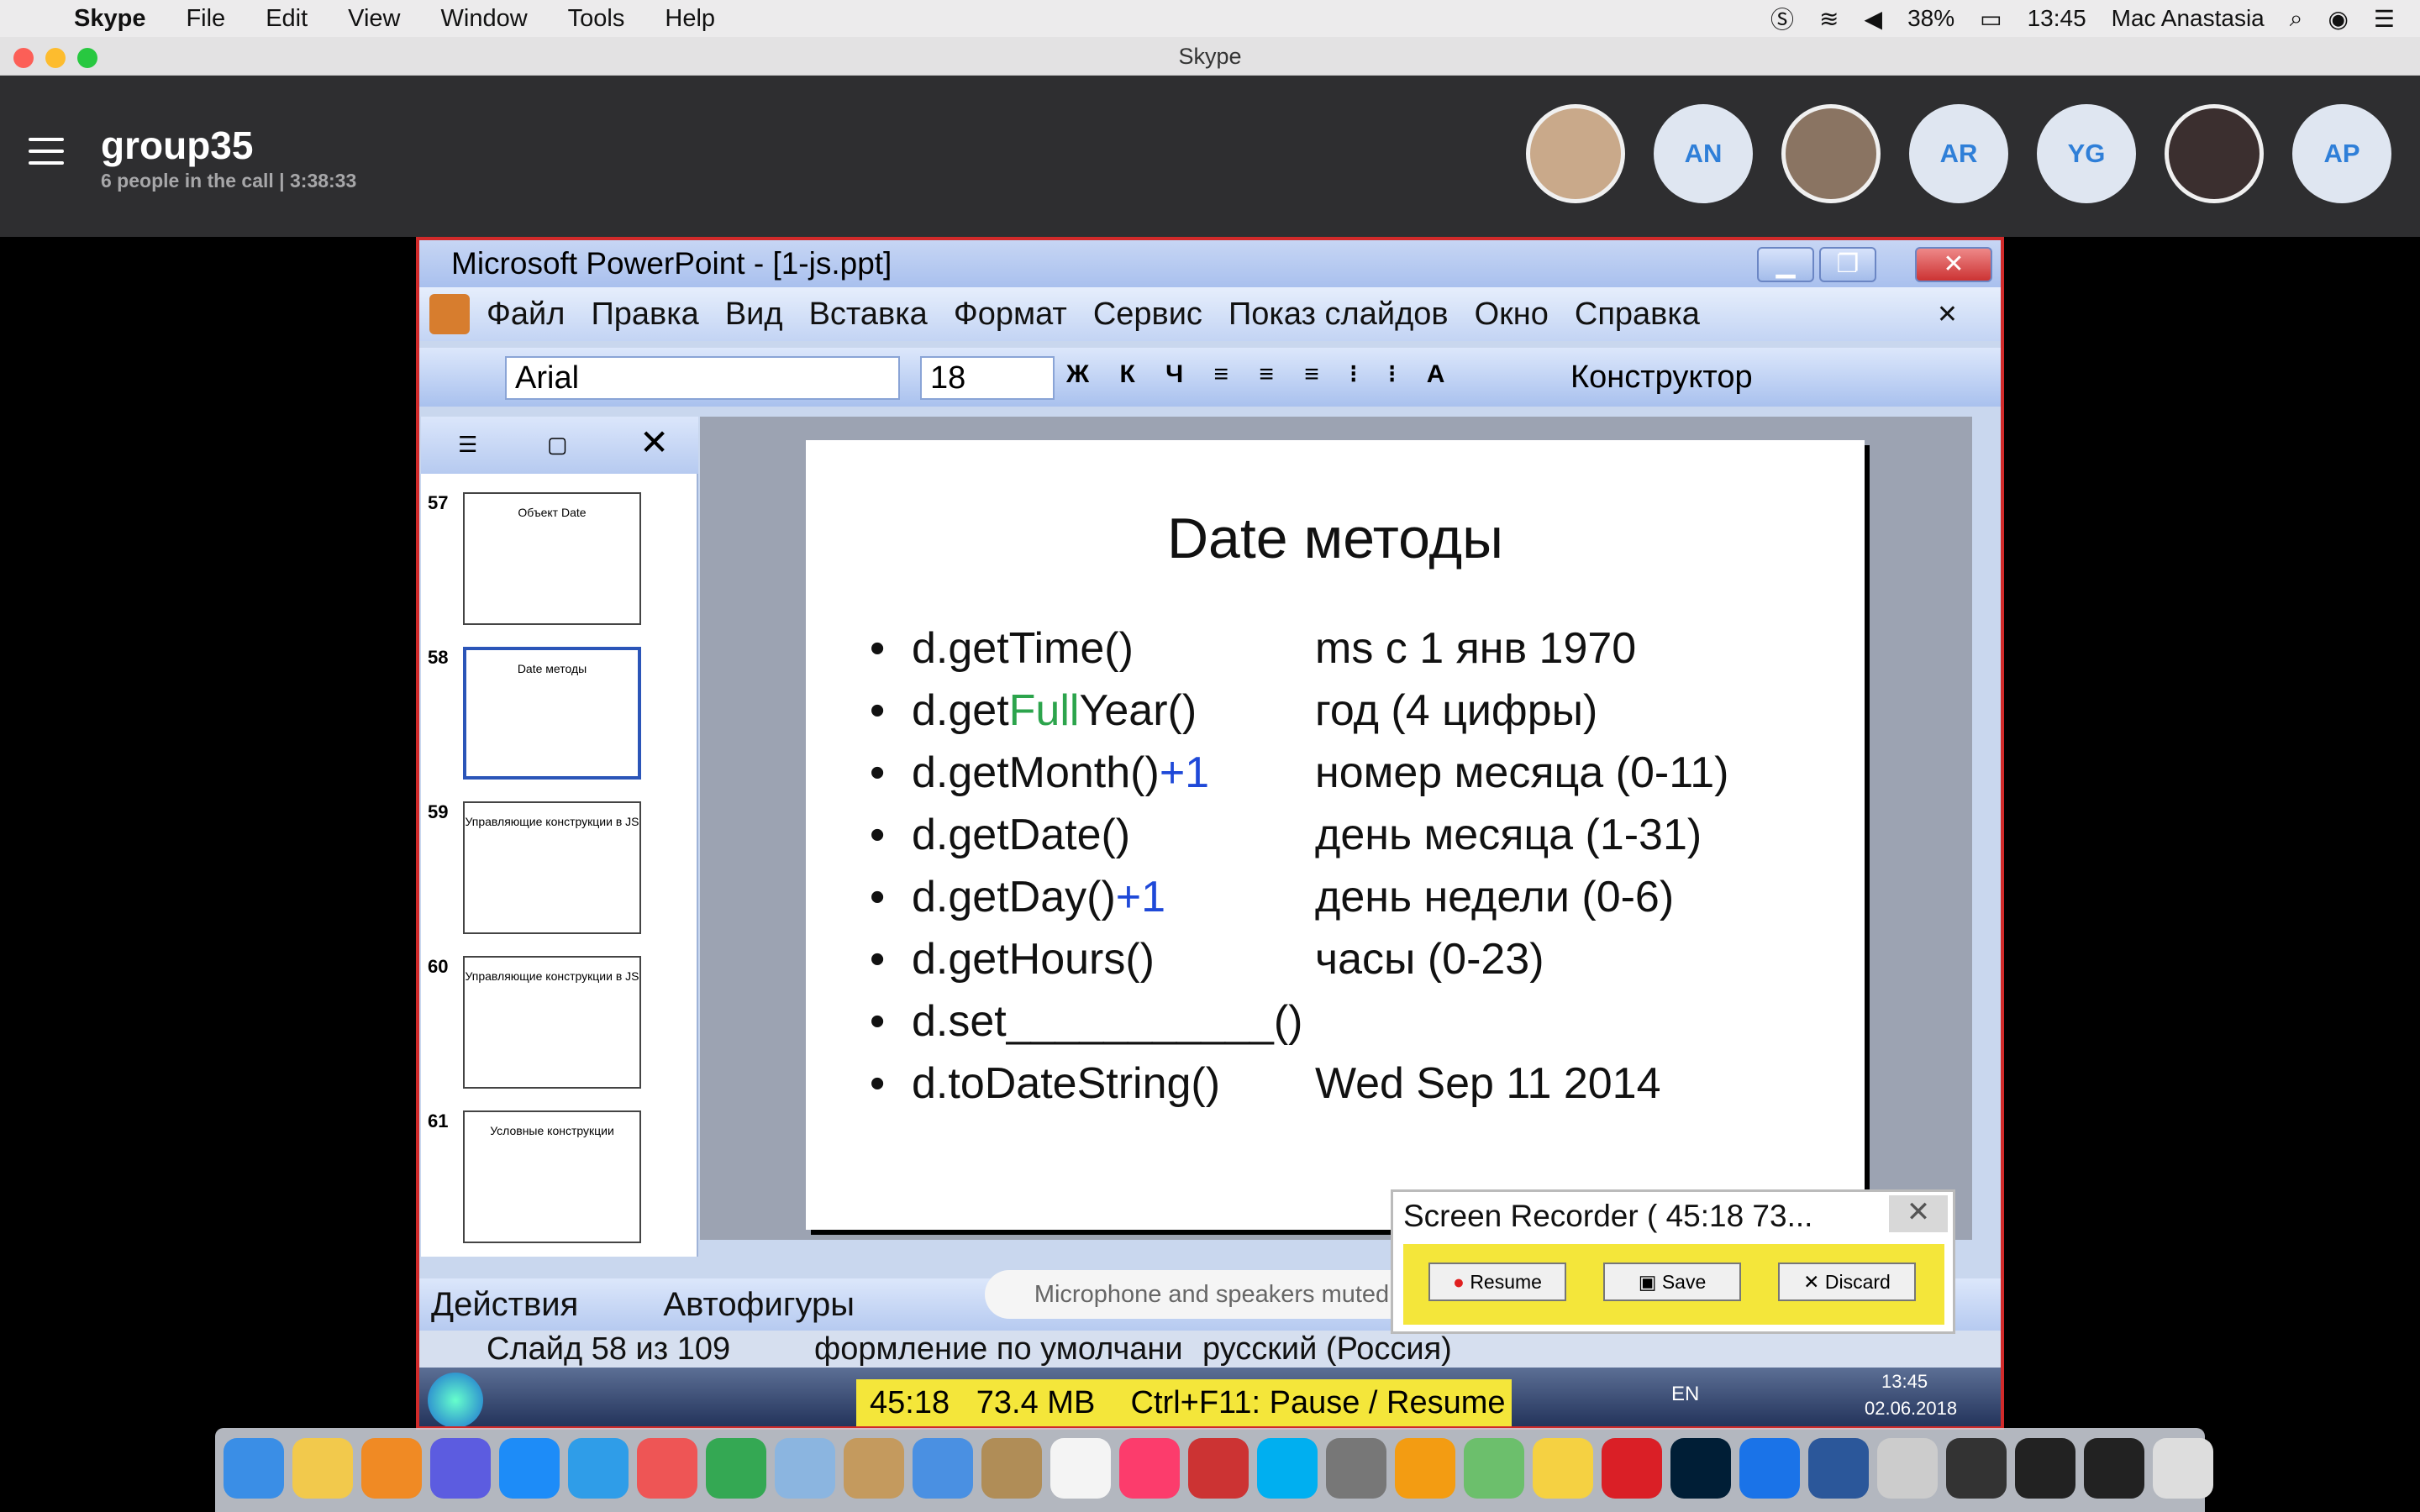  I want to click on tray-time: 13:45, so click(1905, 1382).